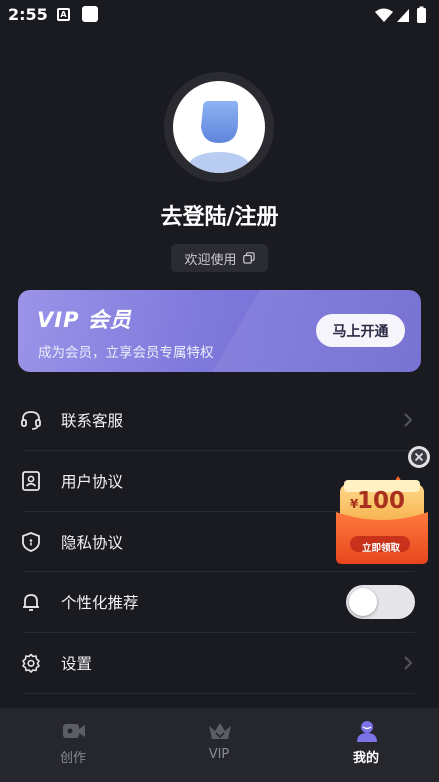  Describe the element at coordinates (219, 15) in the screenshot. I see `status-bar: 2:55 A` at that location.